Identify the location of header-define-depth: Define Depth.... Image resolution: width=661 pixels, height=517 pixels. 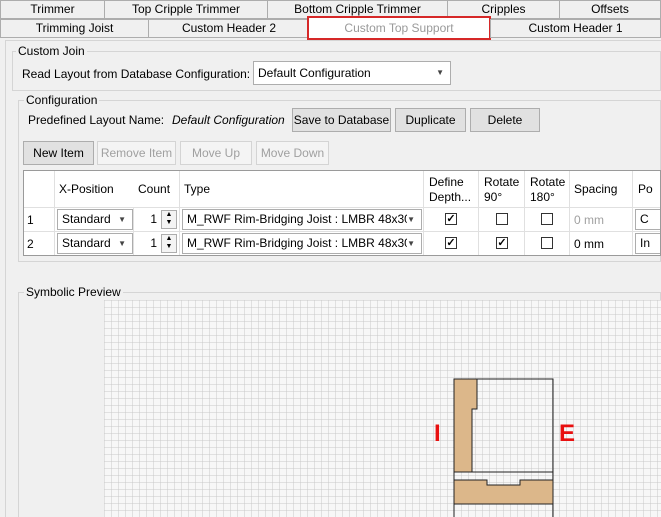
(451, 189).